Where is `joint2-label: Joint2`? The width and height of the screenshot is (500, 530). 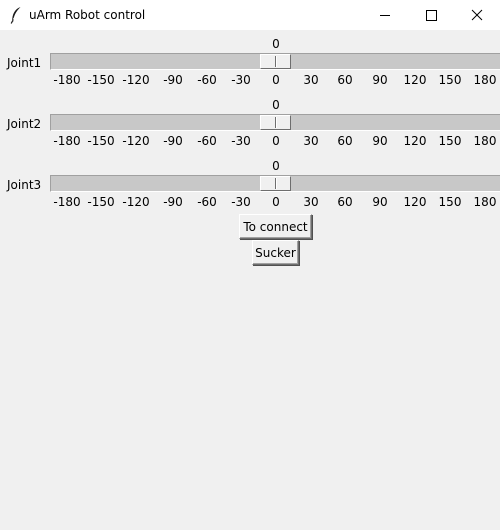
joint2-label: Joint2 is located at coordinates (24, 124).